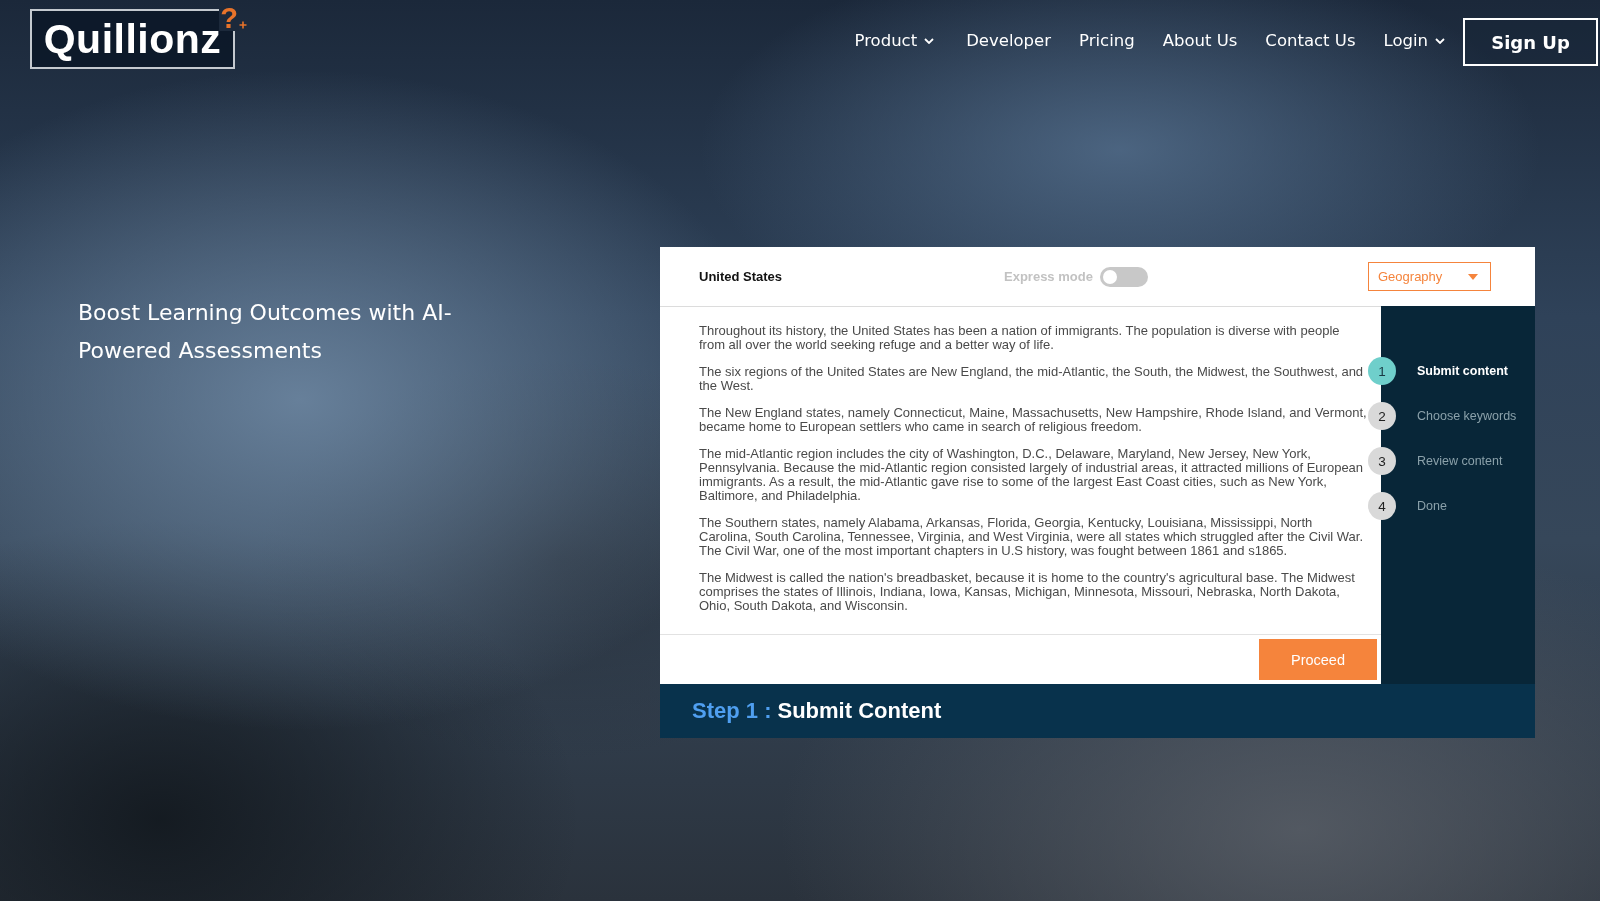 This screenshot has height=901, width=1600. I want to click on nav-link: Product, so click(894, 40).